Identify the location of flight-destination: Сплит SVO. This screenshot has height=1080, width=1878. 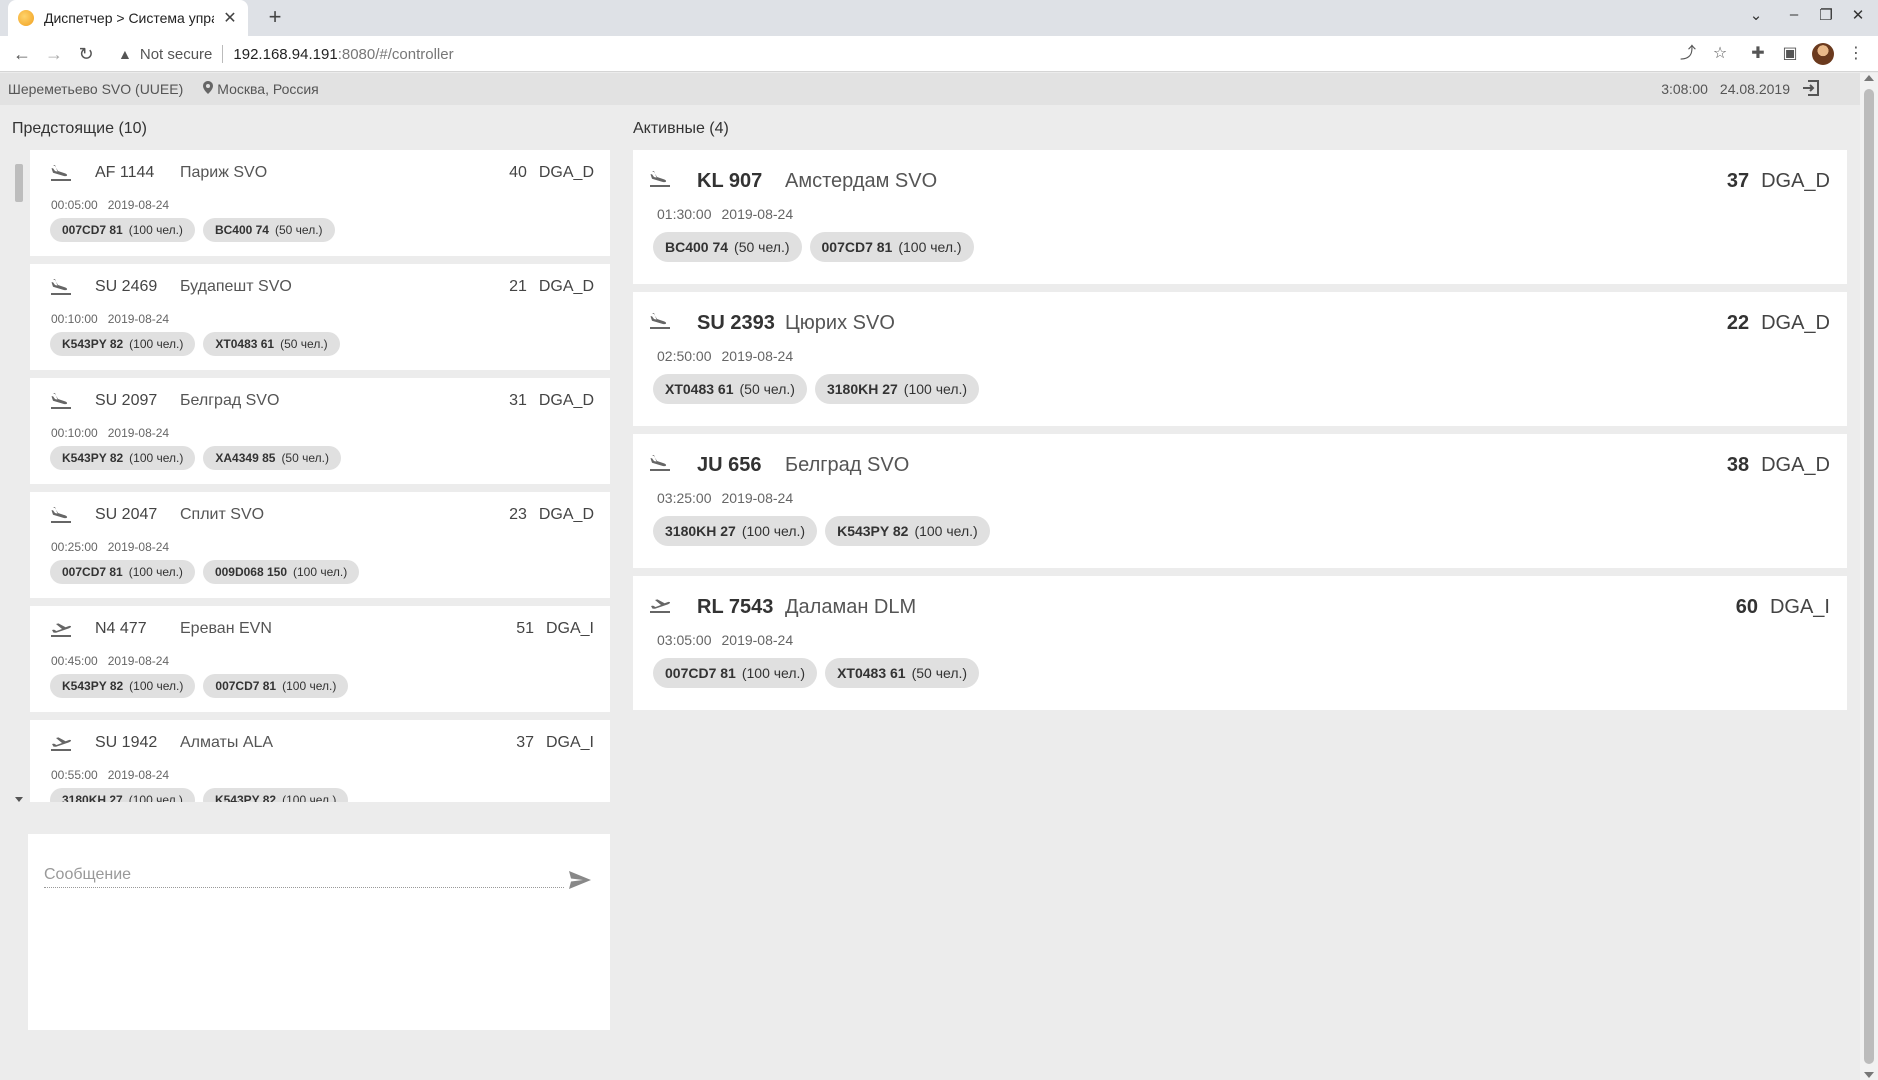
(222, 514).